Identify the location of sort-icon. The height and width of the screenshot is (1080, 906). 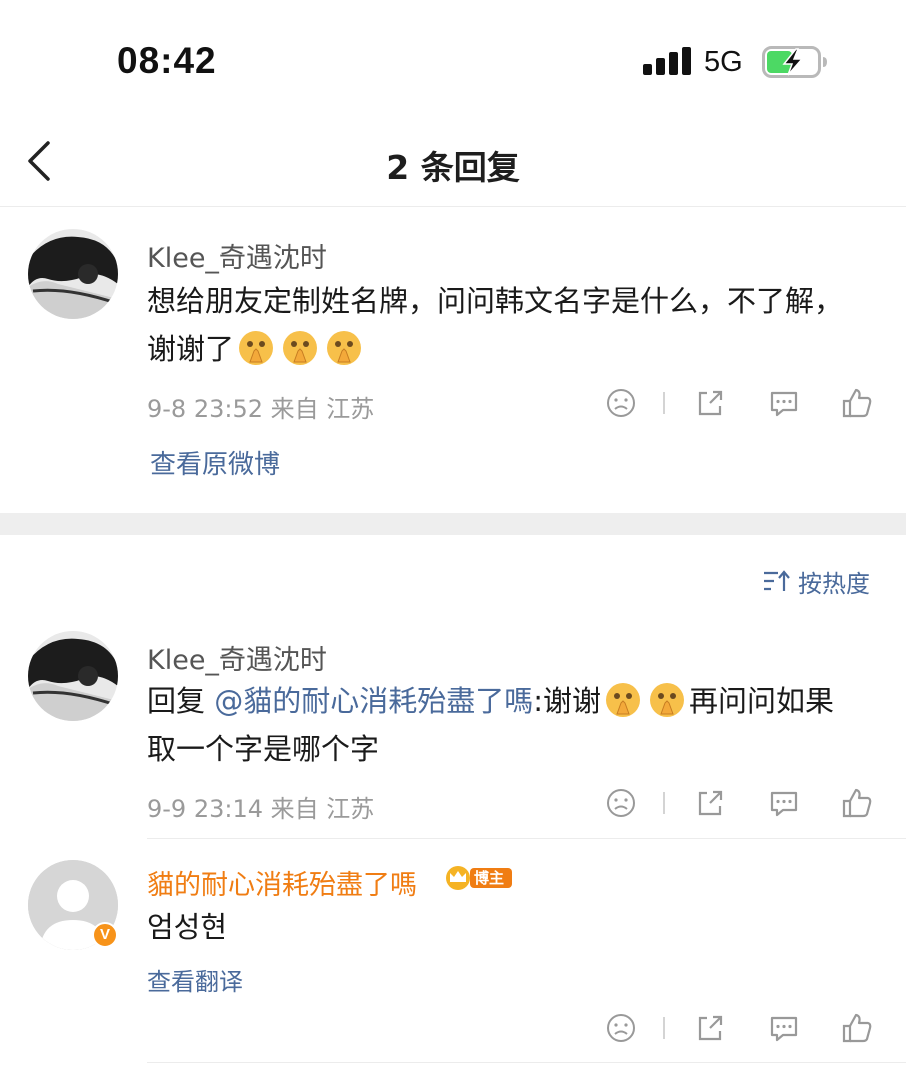
(777, 580).